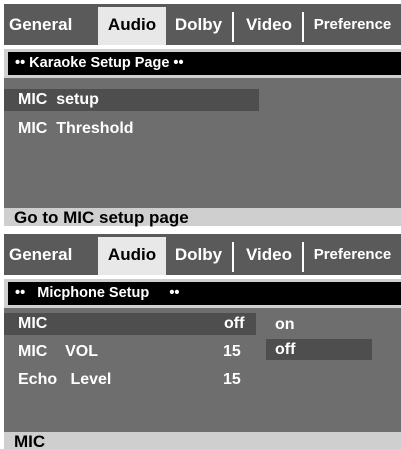 Image resolution: width=401 pixels, height=449 pixels. I want to click on option-label: off, so click(285, 349).